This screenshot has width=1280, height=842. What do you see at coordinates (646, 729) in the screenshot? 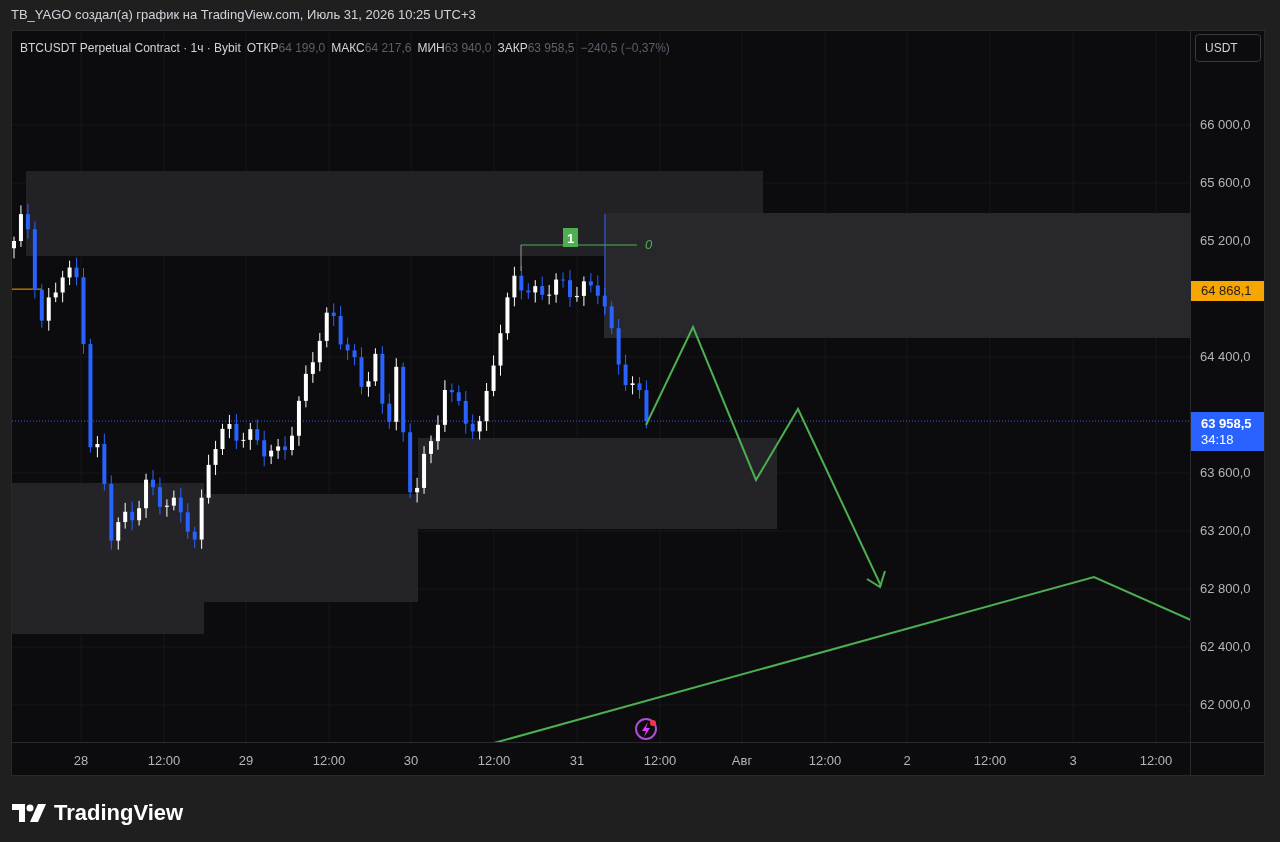
I see `lightning-icon` at bounding box center [646, 729].